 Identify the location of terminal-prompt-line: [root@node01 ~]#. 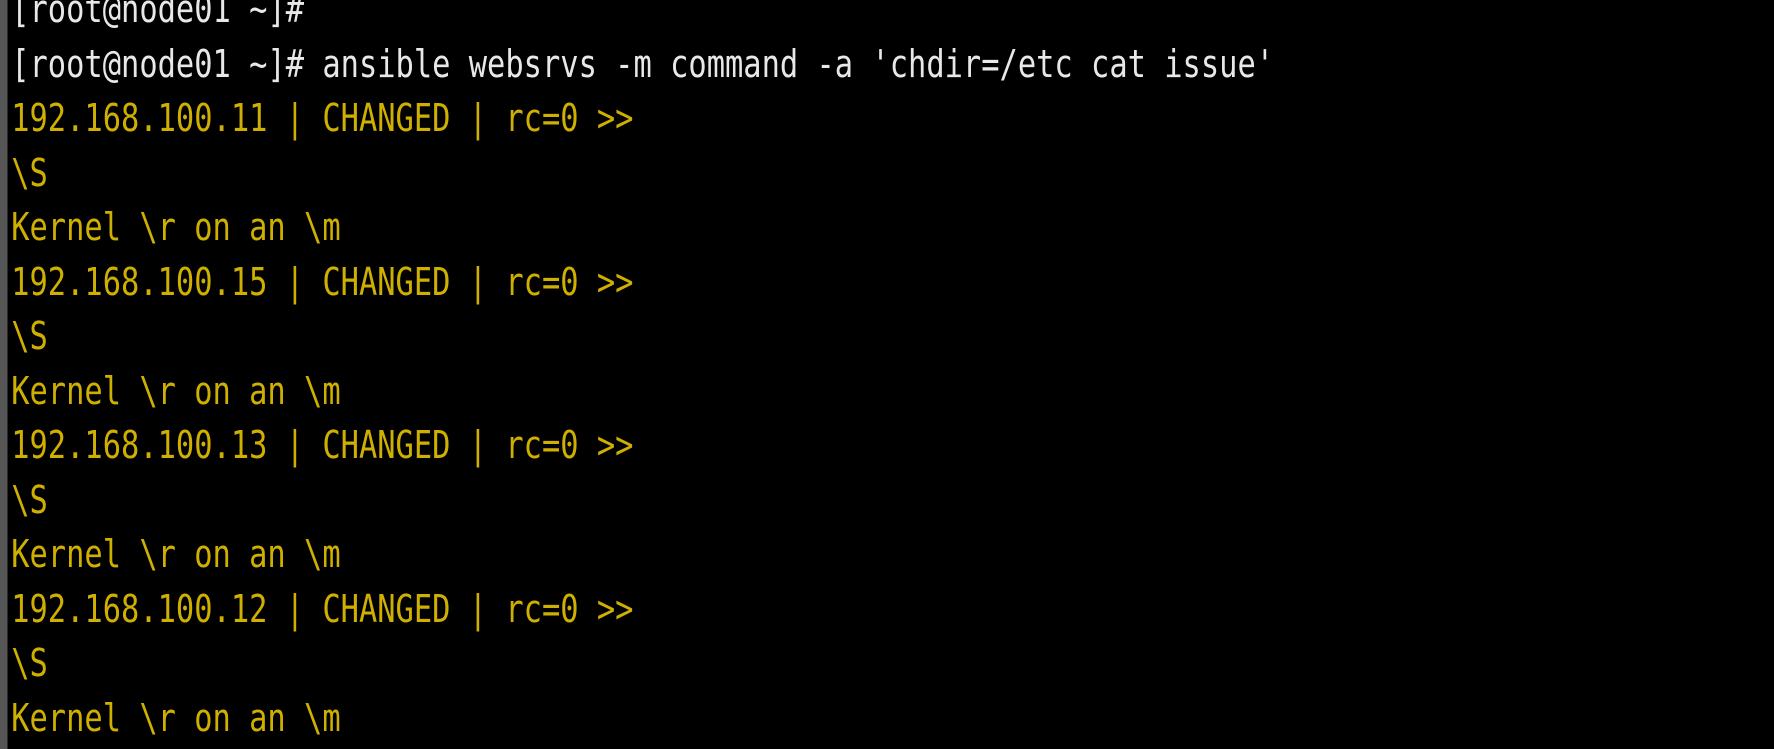
(158, 15).